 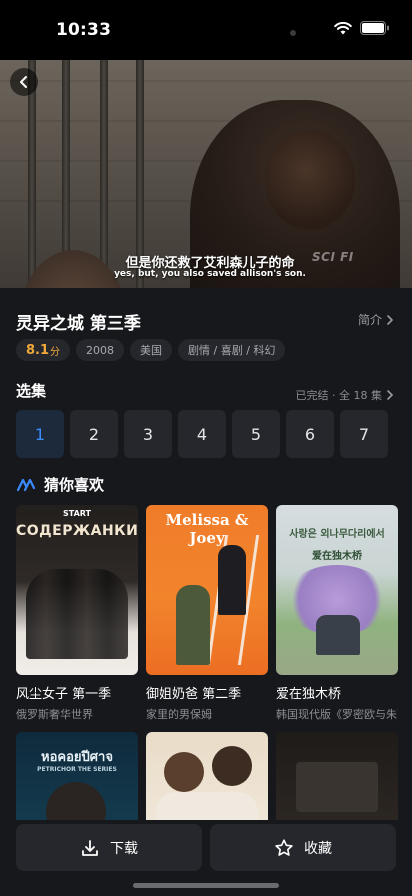 I want to click on intro-link: 简介, so click(x=376, y=319).